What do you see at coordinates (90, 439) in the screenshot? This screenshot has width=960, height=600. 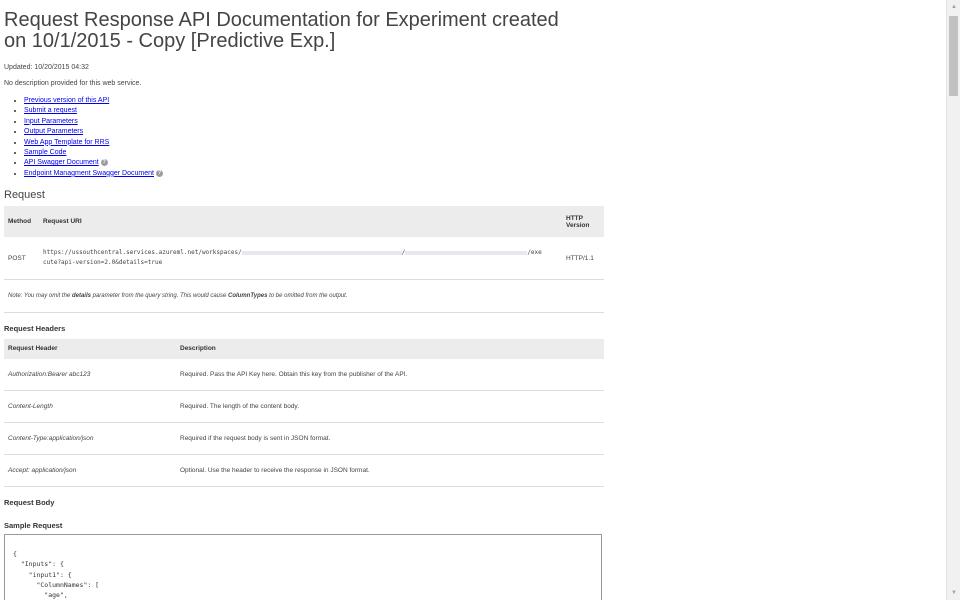 I see `header-name-cell: Content-Type:application/json` at bounding box center [90, 439].